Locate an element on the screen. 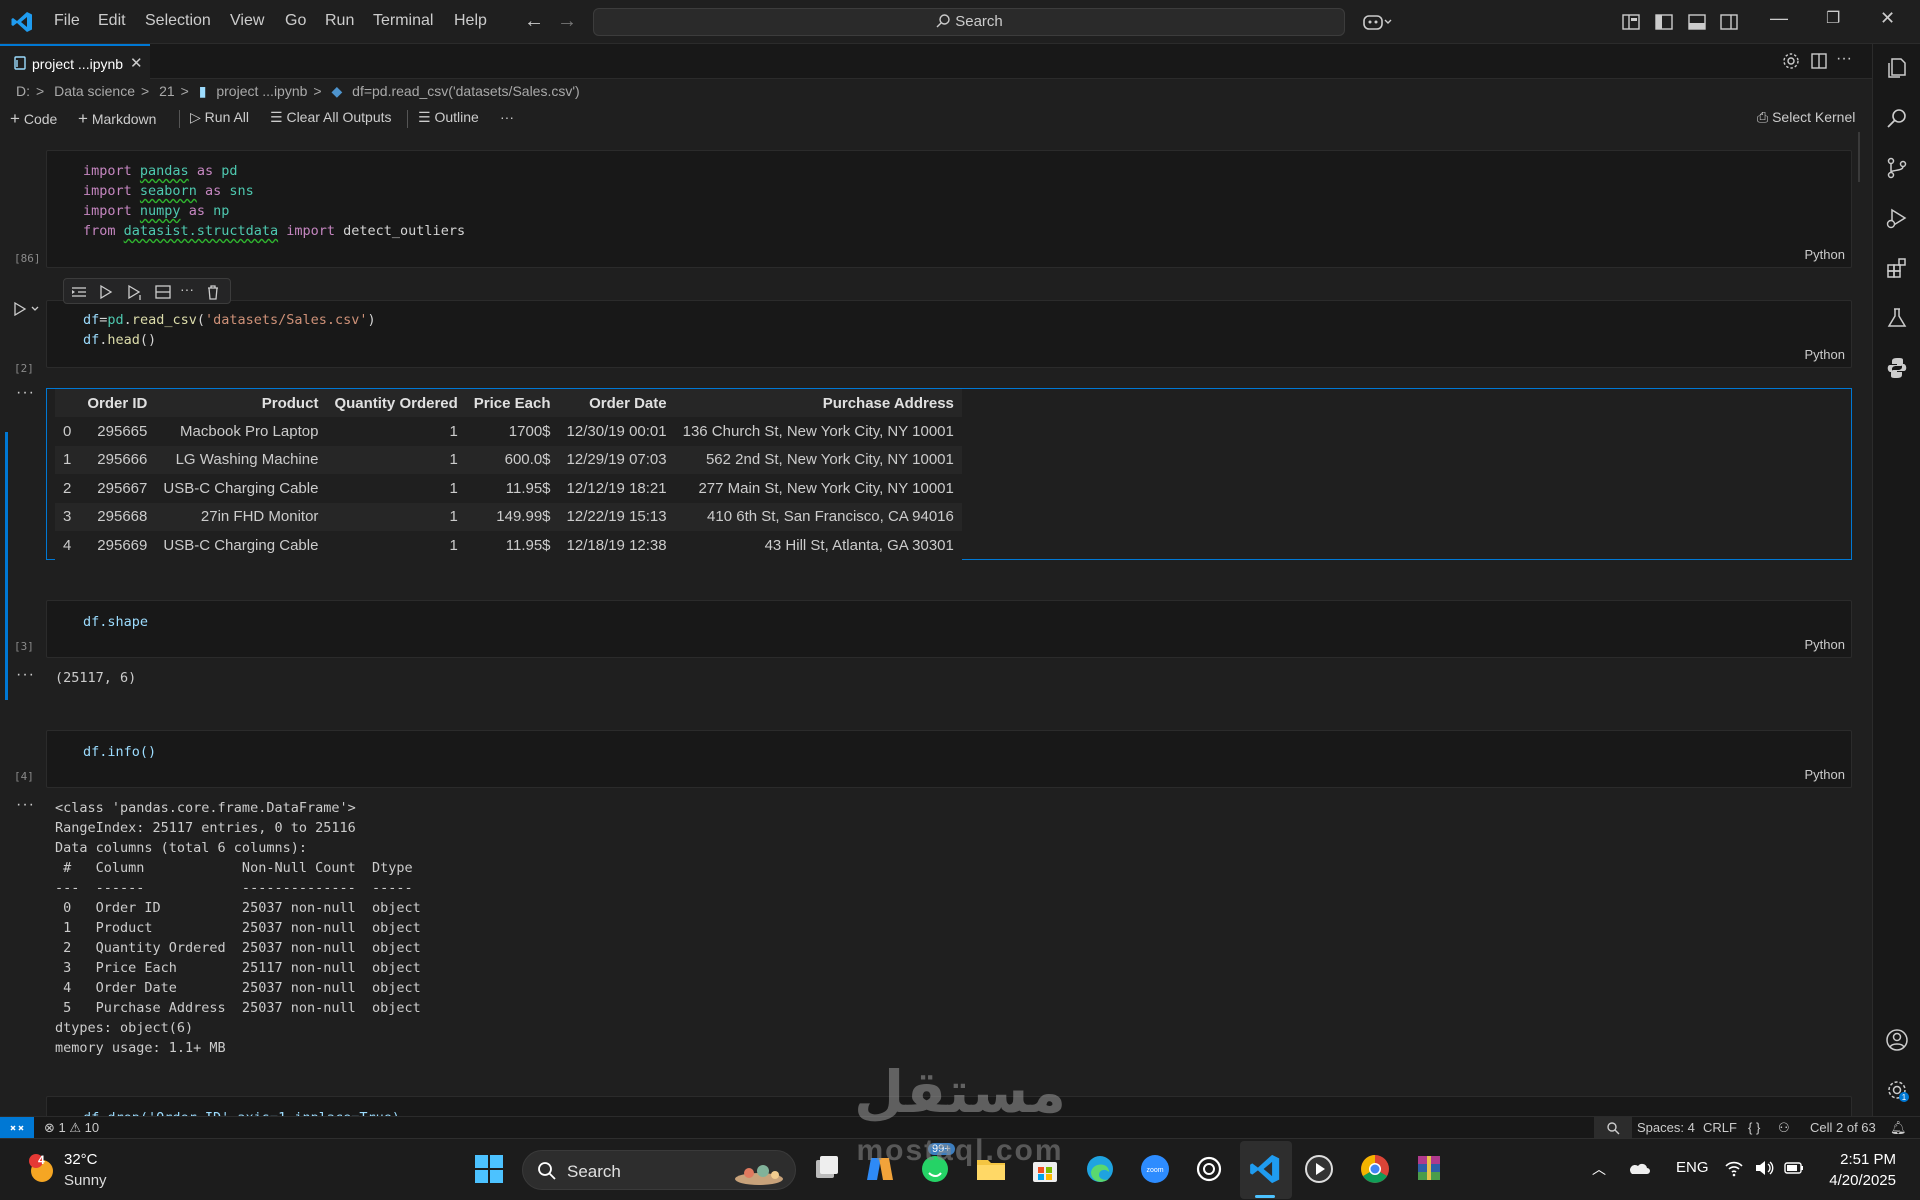  notifications-bell-icon: 🔔︎ is located at coordinates (1898, 1128).